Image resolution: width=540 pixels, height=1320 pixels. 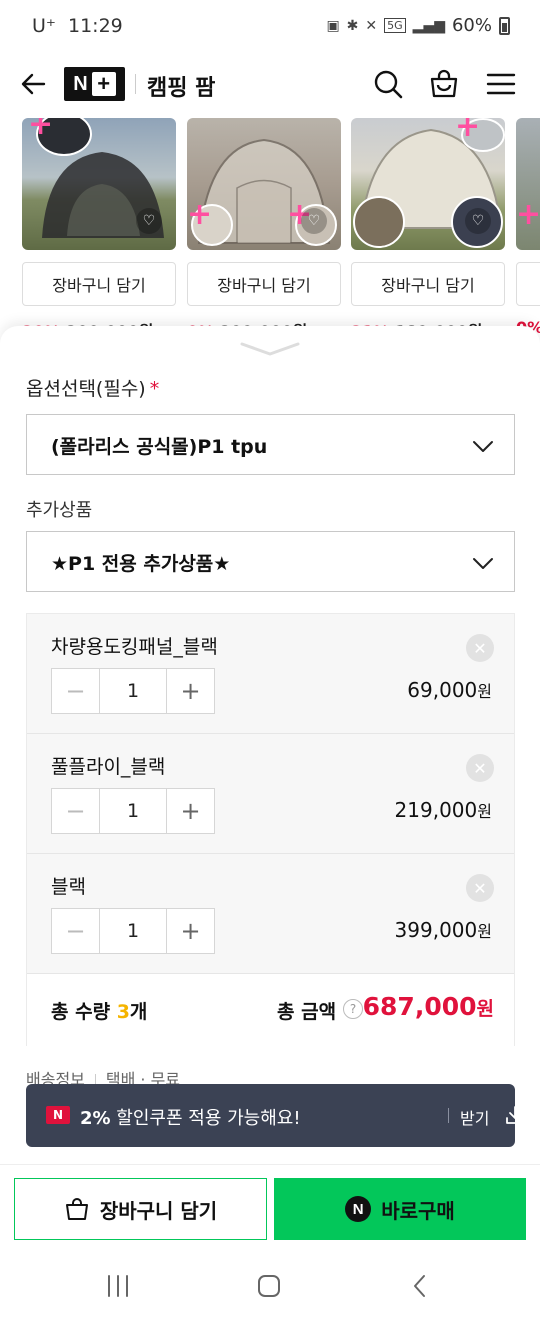 I want to click on signal-icon: ▂▄▆, so click(x=428, y=25).